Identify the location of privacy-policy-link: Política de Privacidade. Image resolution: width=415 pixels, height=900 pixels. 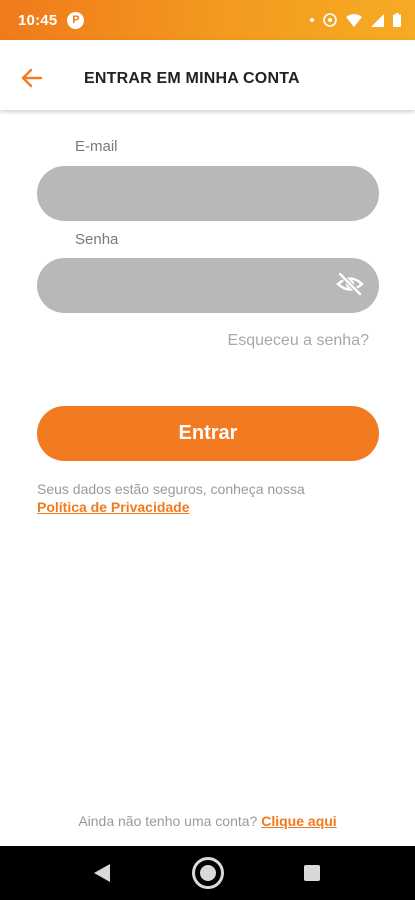
(113, 507).